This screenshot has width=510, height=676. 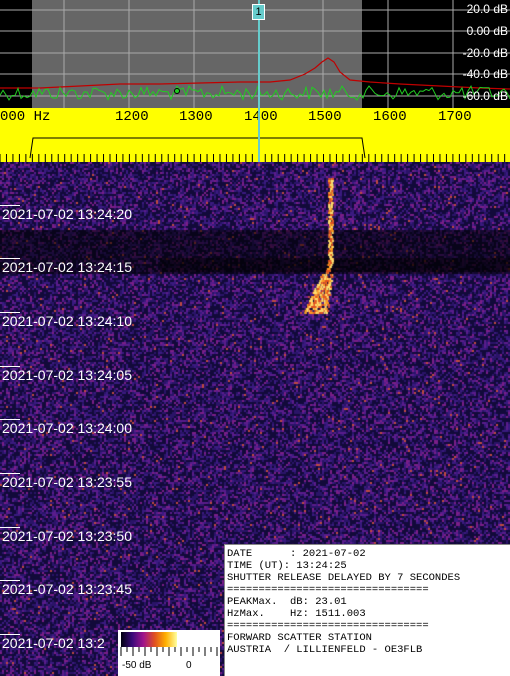 I want to click on date-row: DATE : 2021-07-02, so click(x=296, y=554).